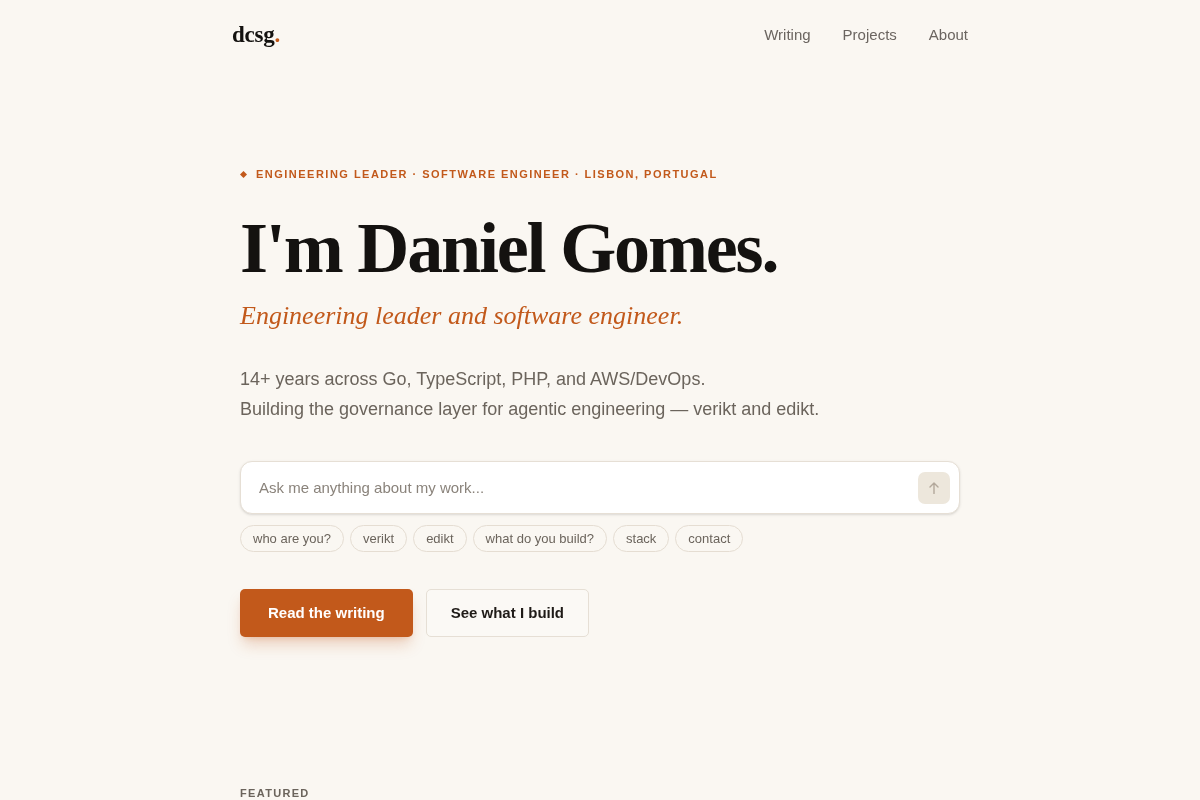 The width and height of the screenshot is (1200, 800). Describe the element at coordinates (509, 248) in the screenshot. I see `hero-heading: I'm Daniel Gomes.` at that location.